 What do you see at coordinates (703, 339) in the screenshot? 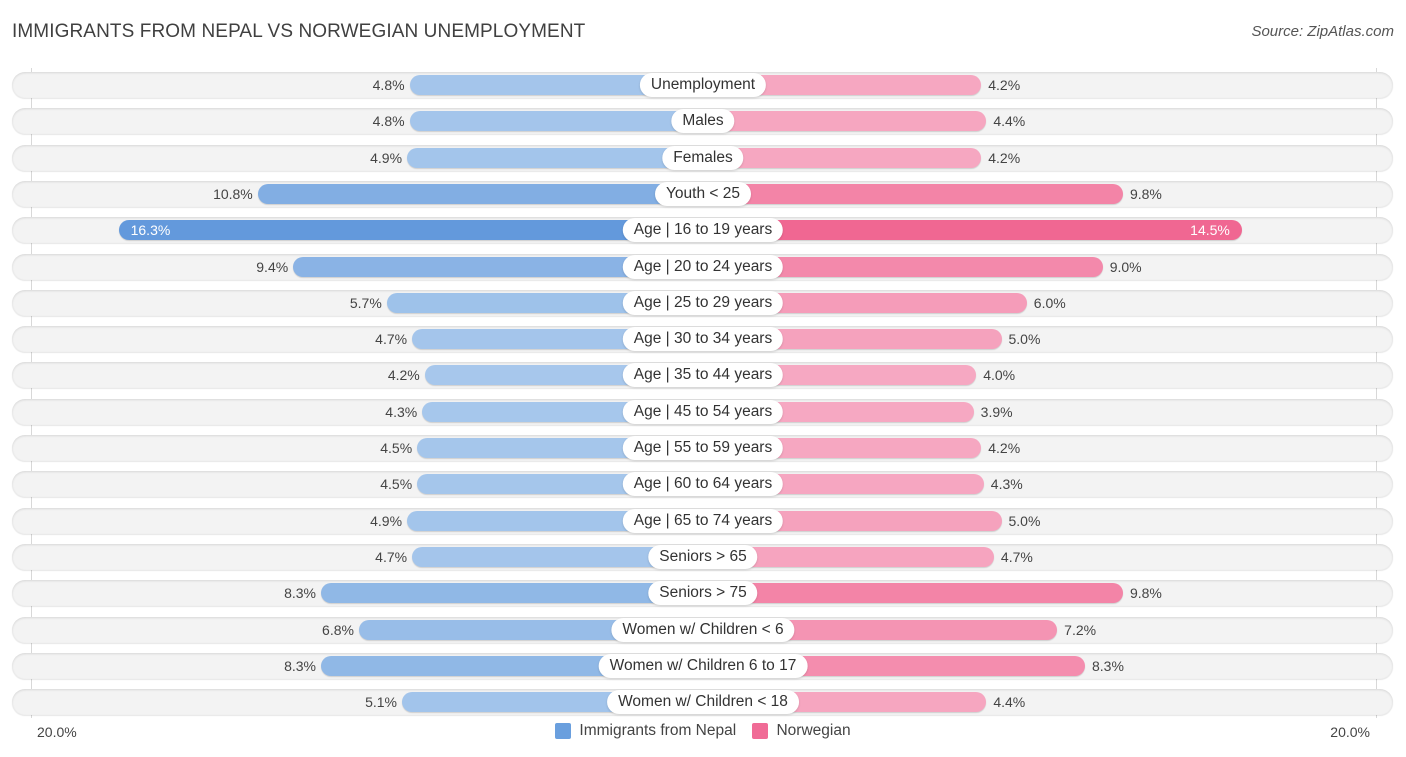
I see `category-label: Age | 30 to 34 years` at bounding box center [703, 339].